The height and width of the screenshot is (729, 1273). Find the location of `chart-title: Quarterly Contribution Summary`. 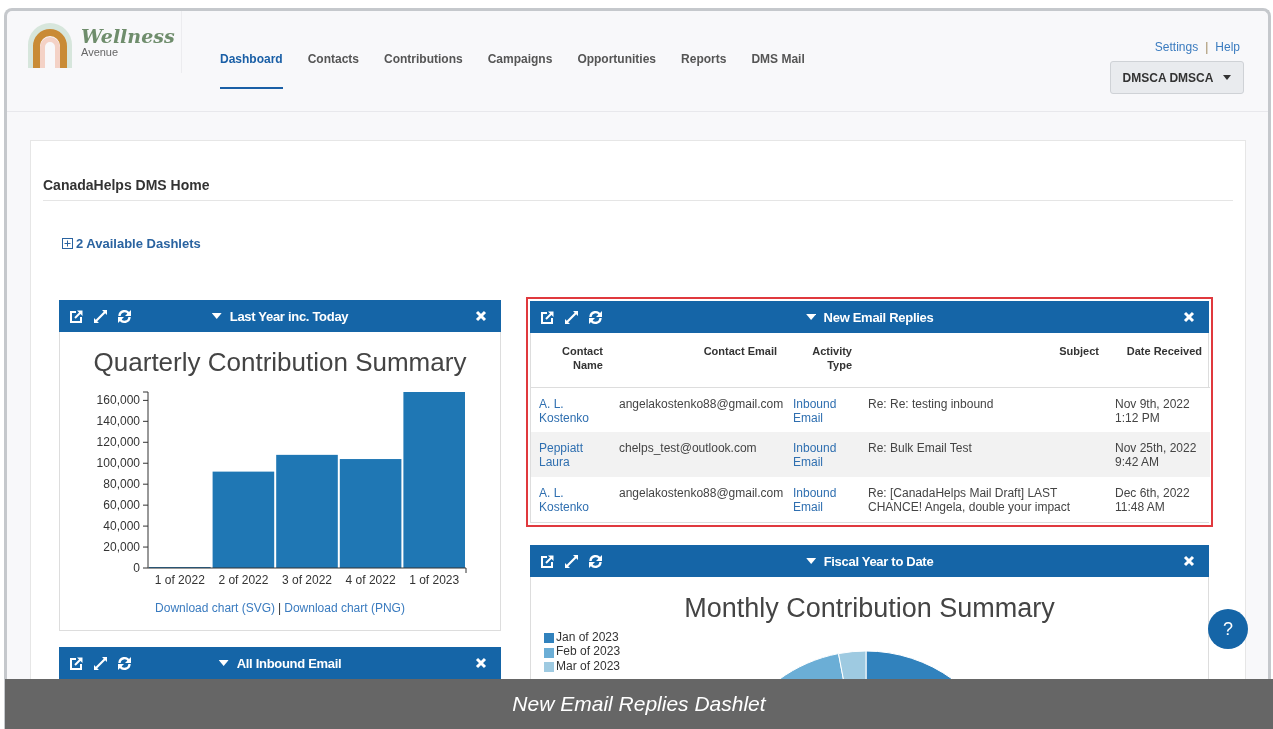

chart-title: Quarterly Contribution Summary is located at coordinates (280, 362).